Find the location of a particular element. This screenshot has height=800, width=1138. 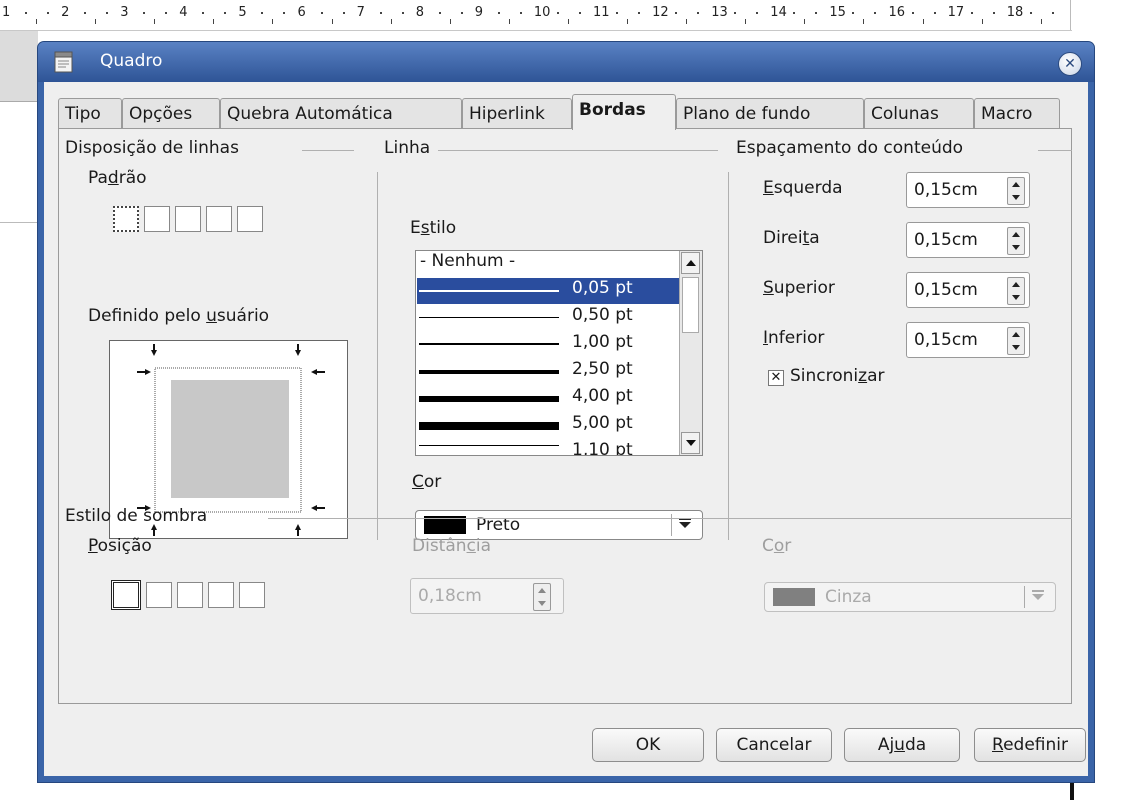

tab-hiperlink: Hiperlink is located at coordinates (517, 113).